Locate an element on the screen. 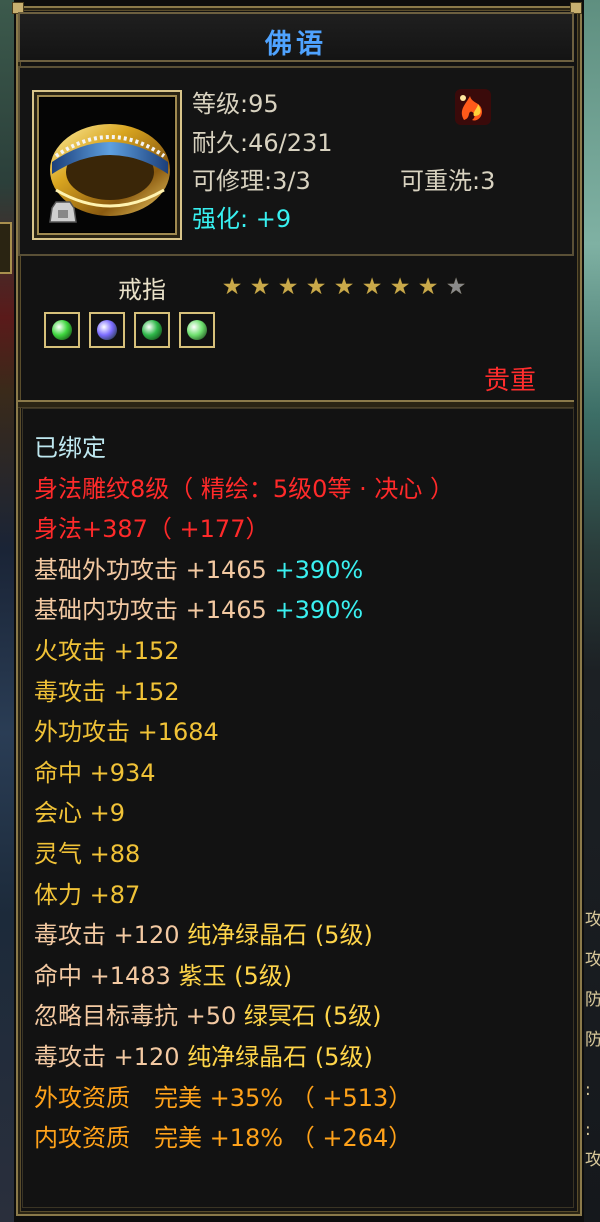  game-background-left is located at coordinates (7, 611).